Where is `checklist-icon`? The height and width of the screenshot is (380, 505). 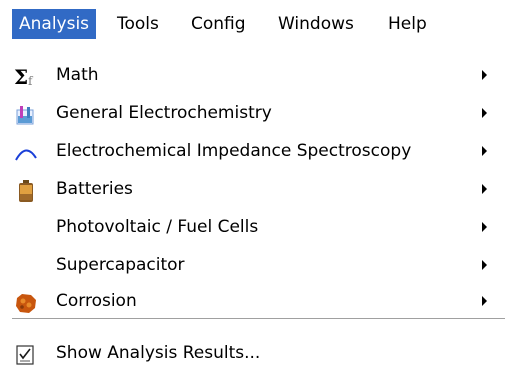
checklist-icon is located at coordinates (26, 353).